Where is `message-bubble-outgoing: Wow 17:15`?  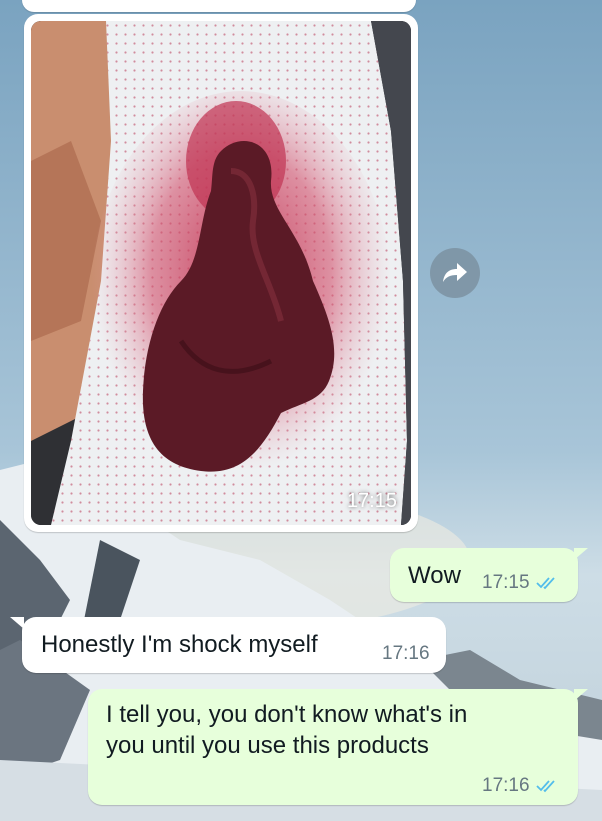 message-bubble-outgoing: Wow 17:15 is located at coordinates (484, 575).